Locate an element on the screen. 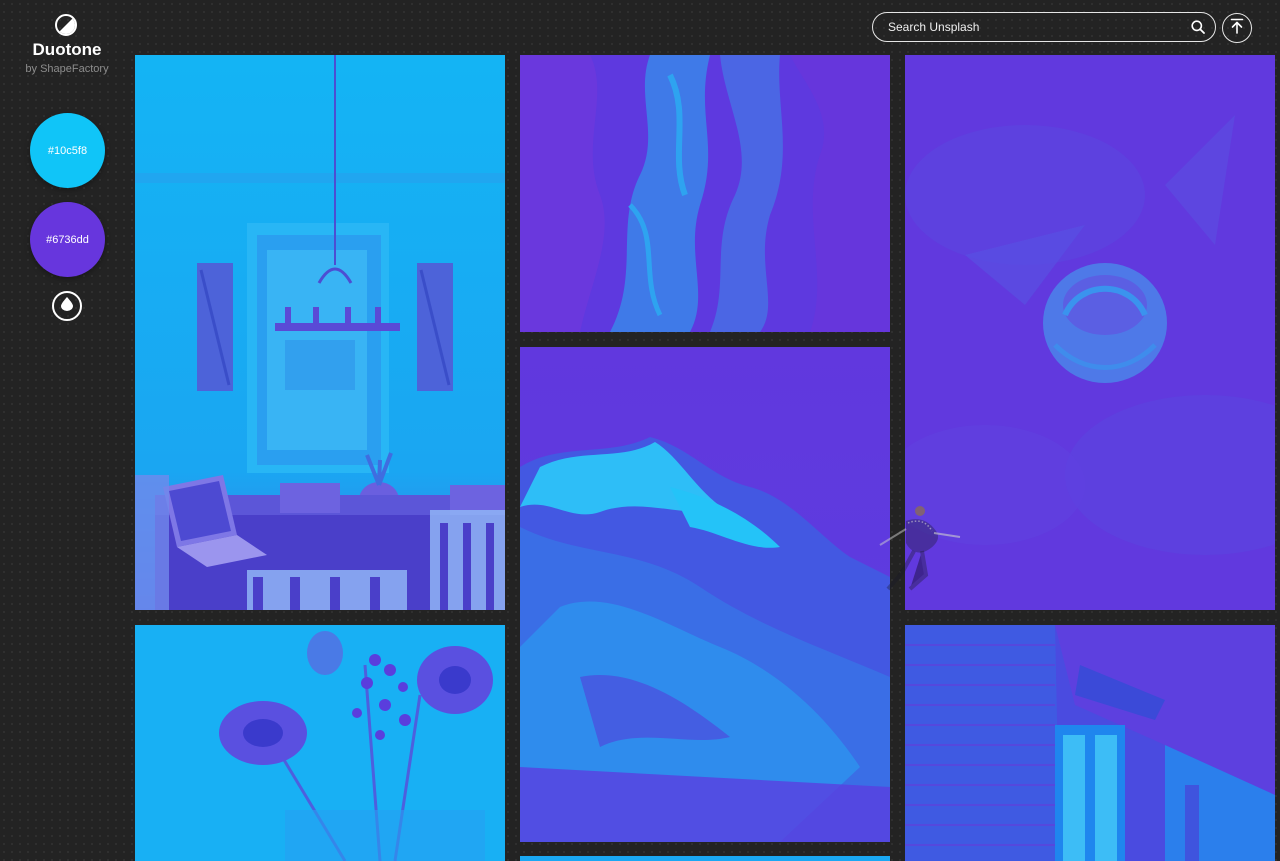 This screenshot has width=1280, height=861. photo-partial is located at coordinates (705, 858).